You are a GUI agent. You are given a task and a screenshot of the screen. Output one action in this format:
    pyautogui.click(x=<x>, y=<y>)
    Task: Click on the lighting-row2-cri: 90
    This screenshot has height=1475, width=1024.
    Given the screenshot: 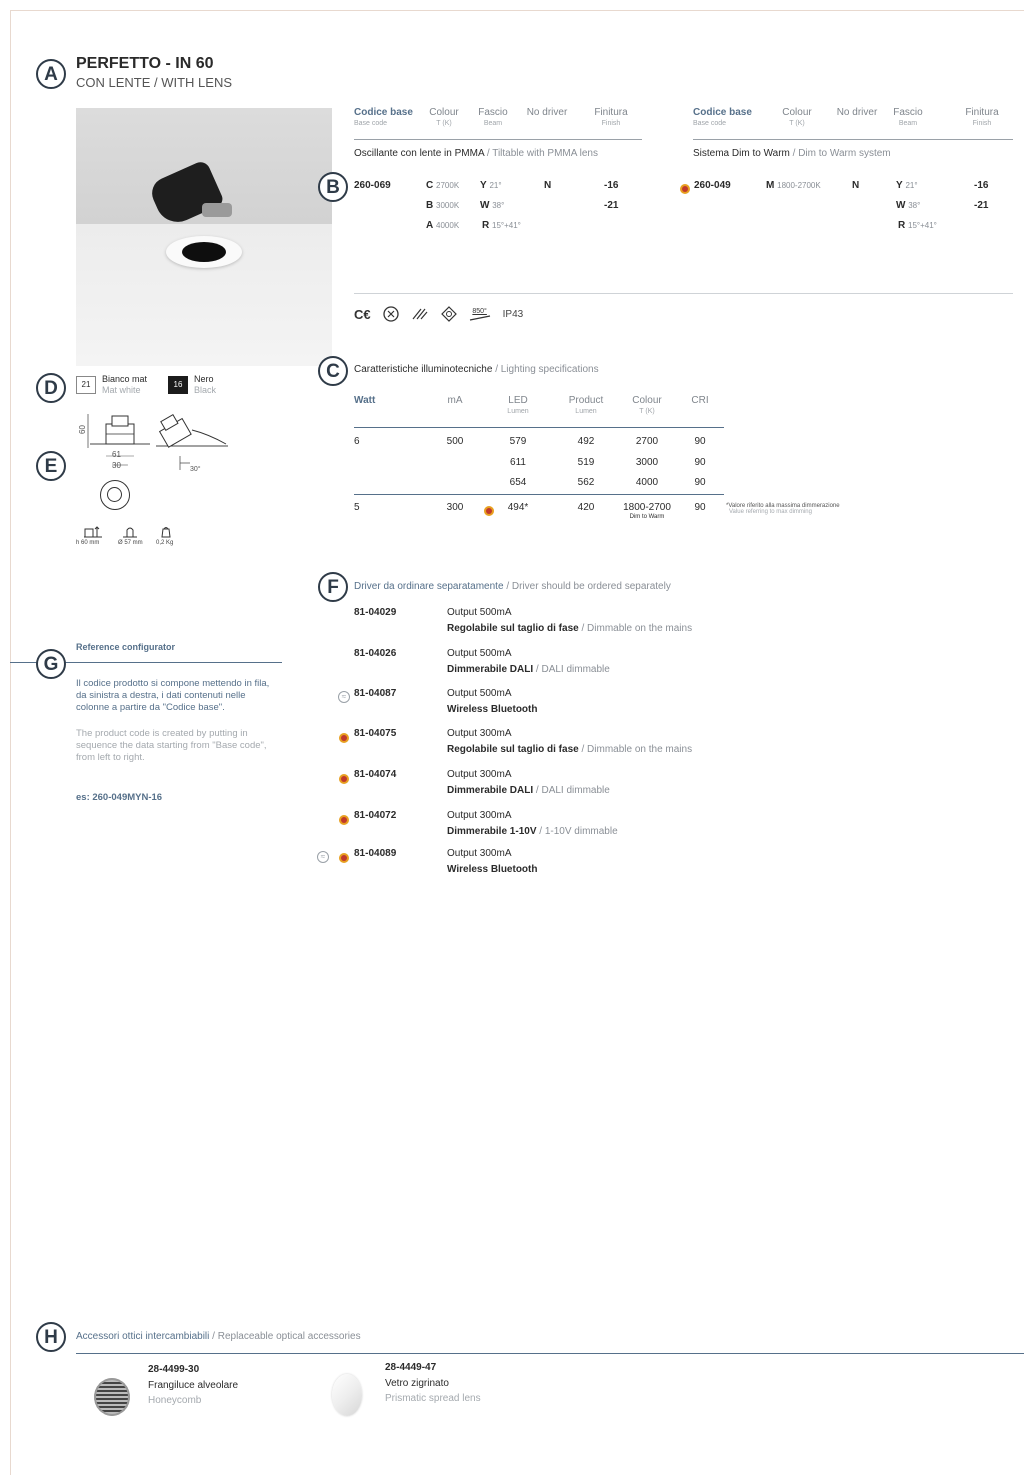 What is the action you would take?
    pyautogui.click(x=700, y=462)
    